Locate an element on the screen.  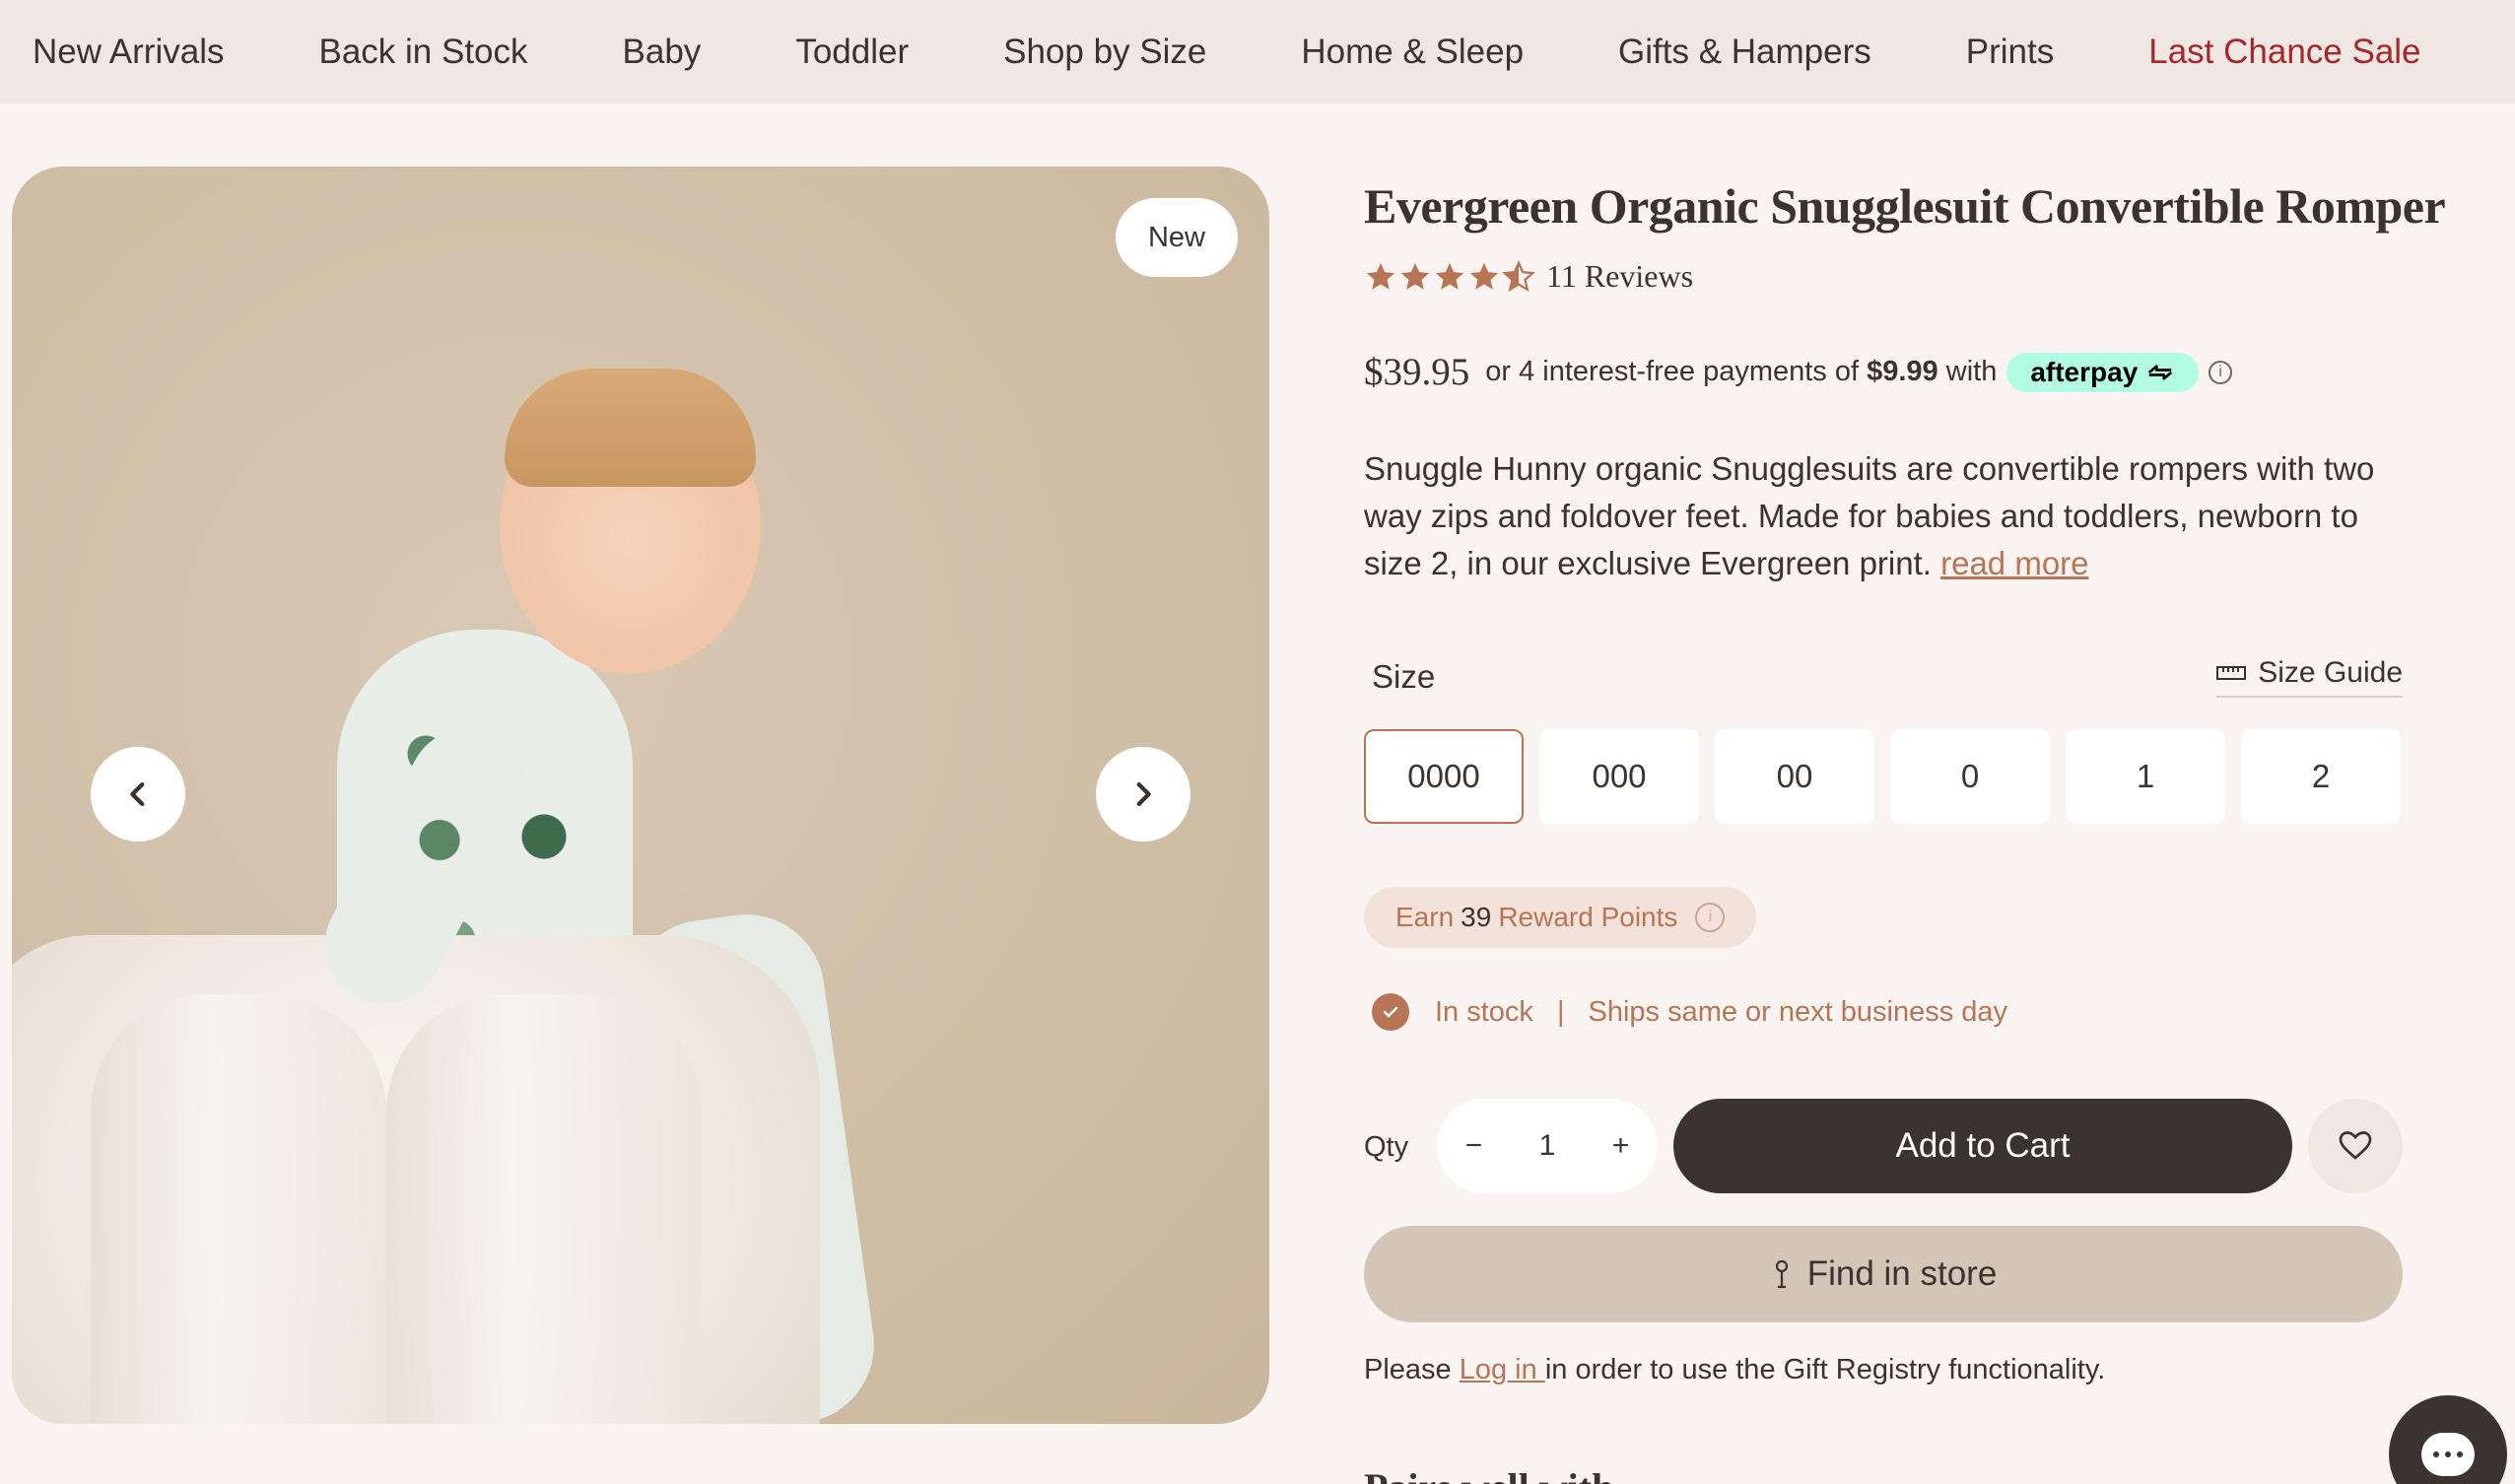
nav-item-prints: Prints is located at coordinates (2010, 52).